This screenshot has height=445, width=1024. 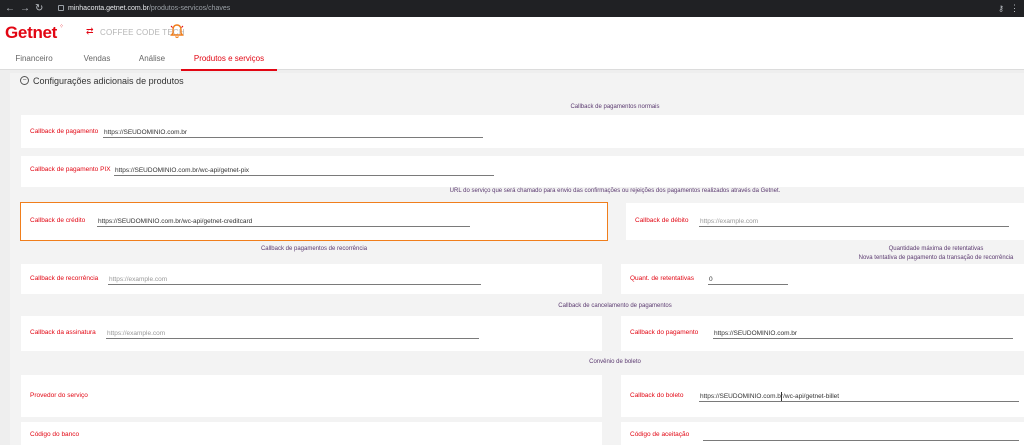 What do you see at coordinates (664, 332) in the screenshot?
I see `cancel-payment-callback-label: Callback do pagamento` at bounding box center [664, 332].